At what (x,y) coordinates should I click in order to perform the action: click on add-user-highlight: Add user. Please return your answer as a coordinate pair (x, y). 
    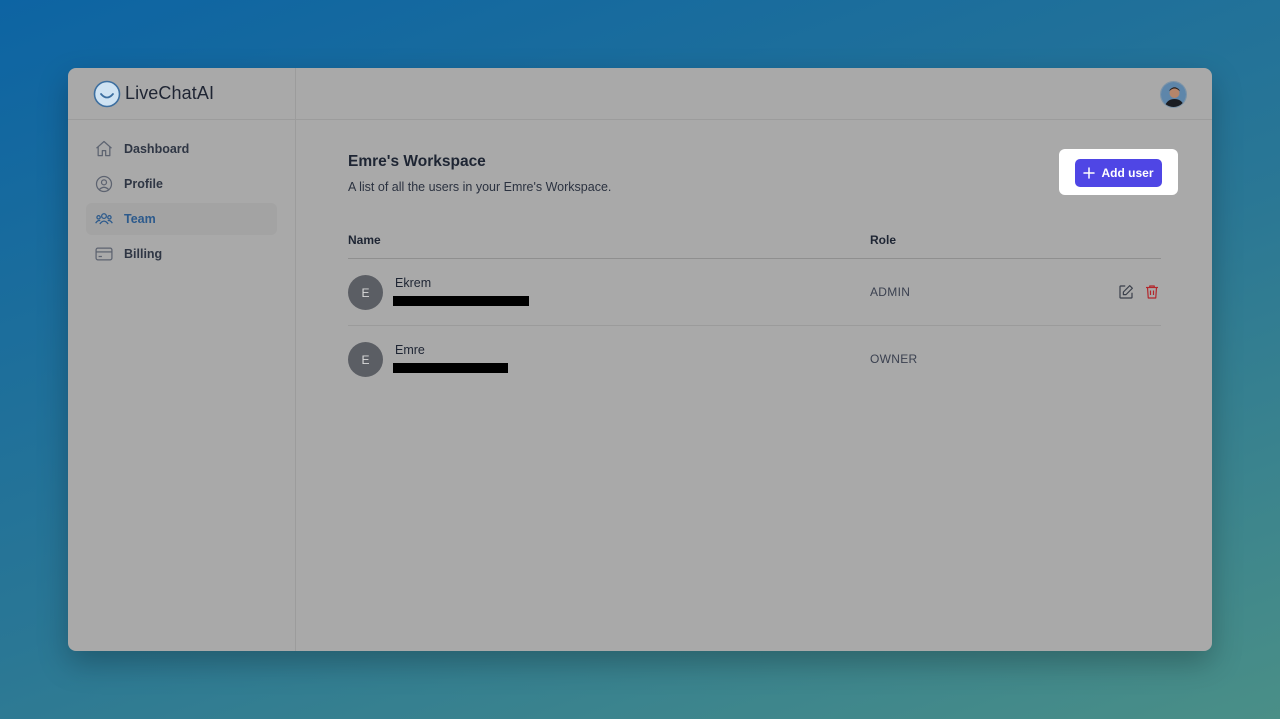
    Looking at the image, I should click on (1118, 172).